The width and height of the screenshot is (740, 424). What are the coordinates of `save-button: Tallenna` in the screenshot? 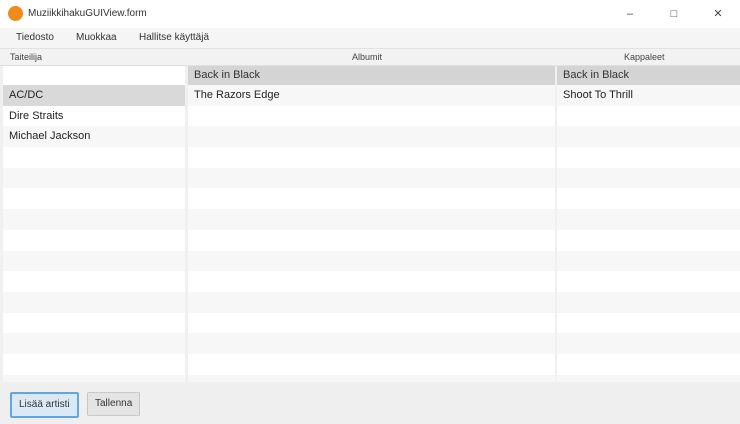 It's located at (114, 404).